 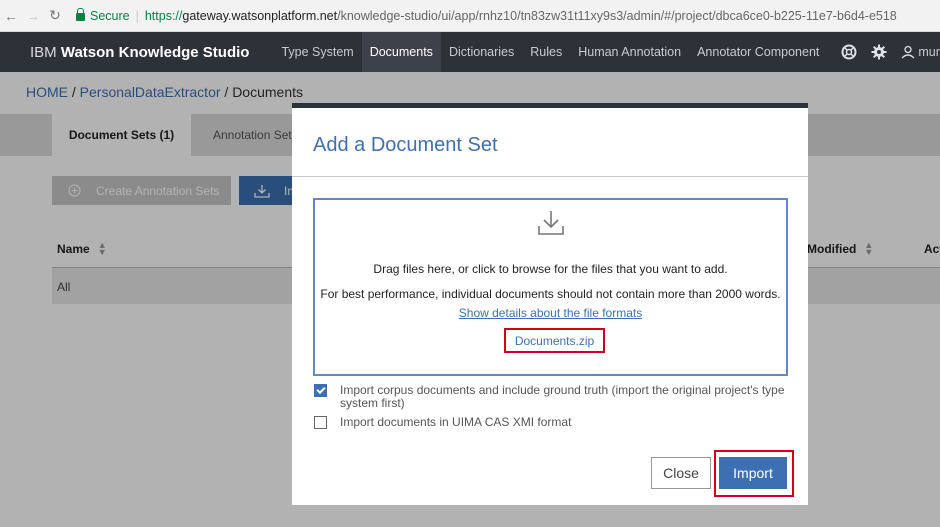 What do you see at coordinates (401, 52) in the screenshot?
I see `nav-documents: Documents` at bounding box center [401, 52].